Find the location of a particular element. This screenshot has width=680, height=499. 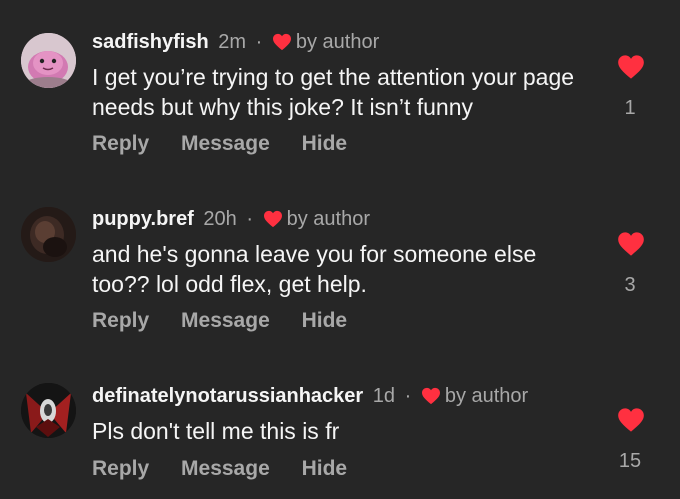

comment-meta: sadfishyfish 2m · by author is located at coordinates (235, 42).